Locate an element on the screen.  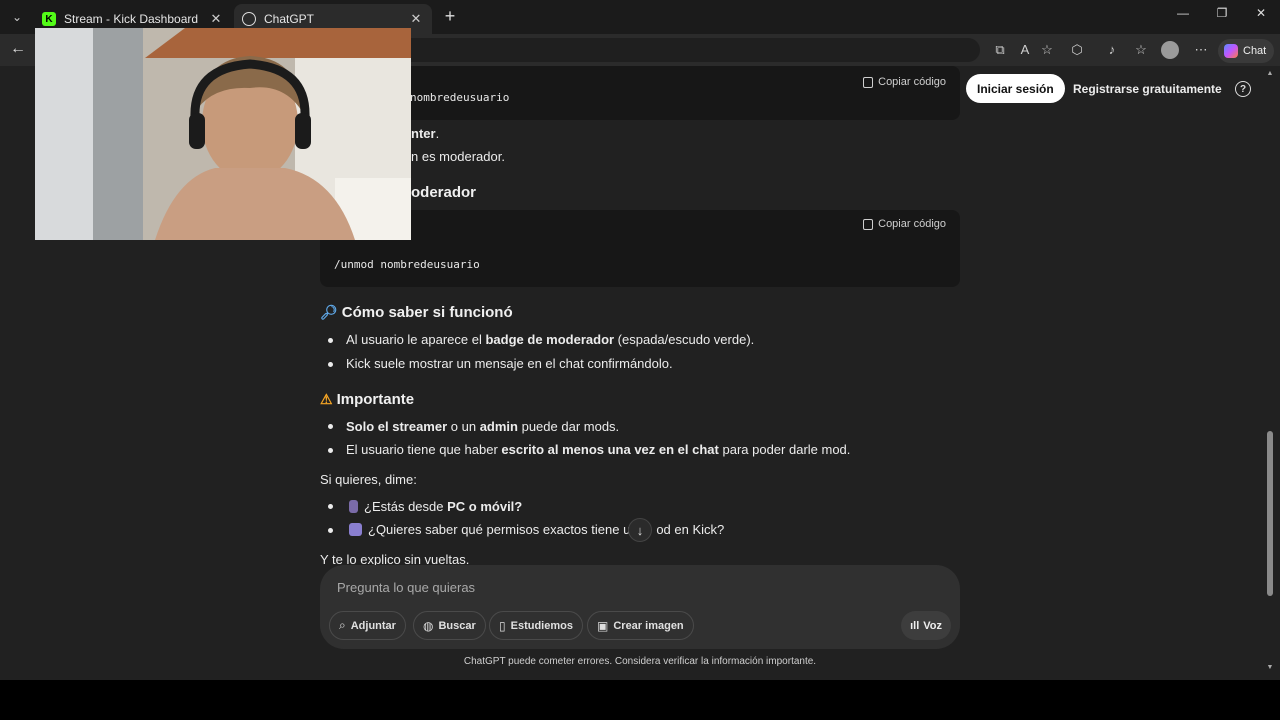
restore-button: ❐ is located at coordinates (1222, 16).